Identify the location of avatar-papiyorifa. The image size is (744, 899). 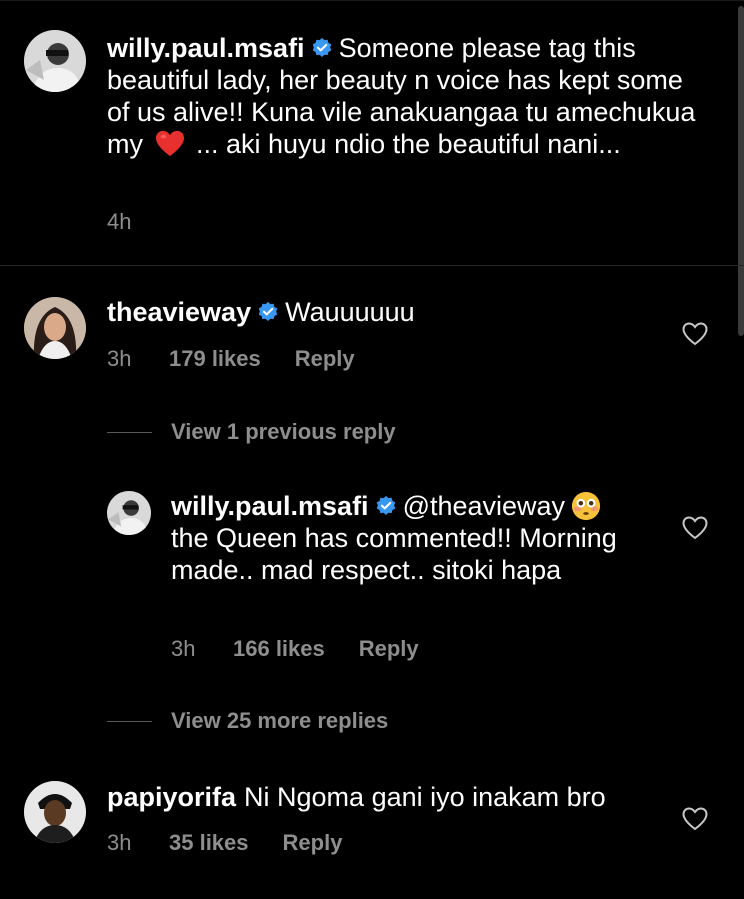
(55, 812).